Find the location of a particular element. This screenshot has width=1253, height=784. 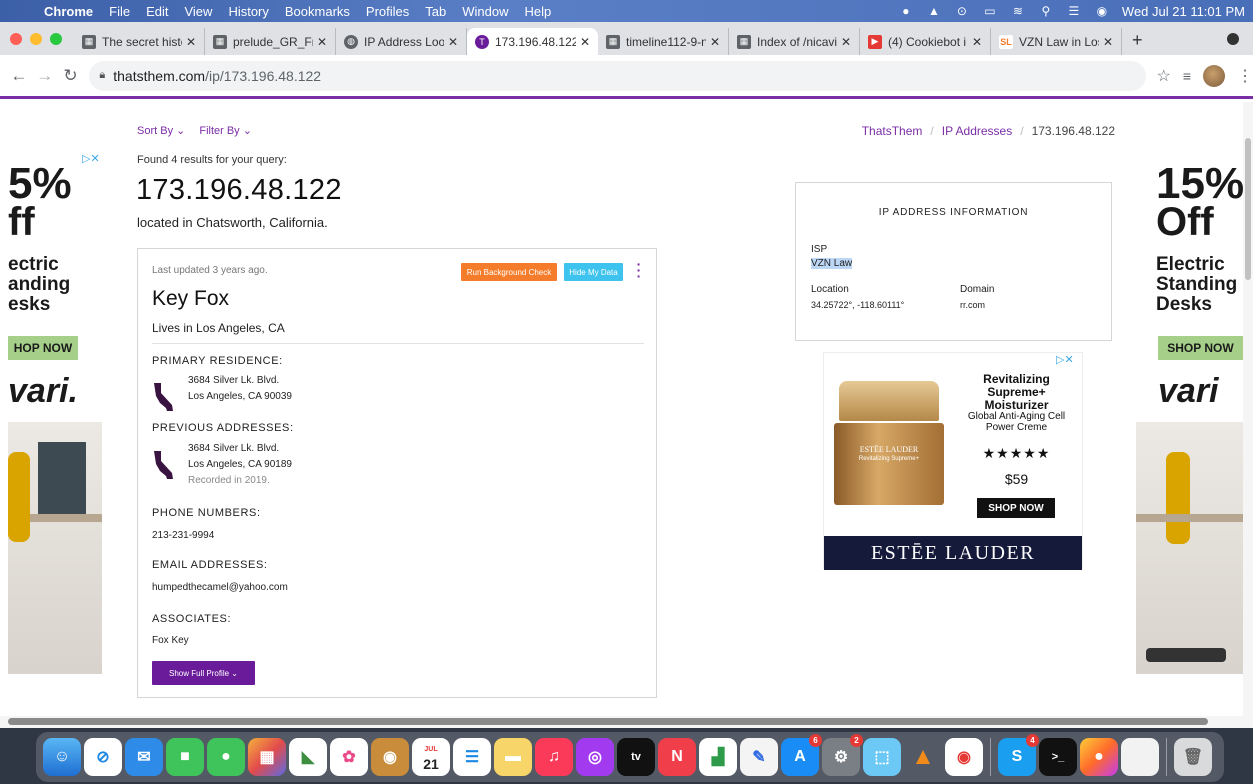

podcasts-icon: ◎ is located at coordinates (595, 757).